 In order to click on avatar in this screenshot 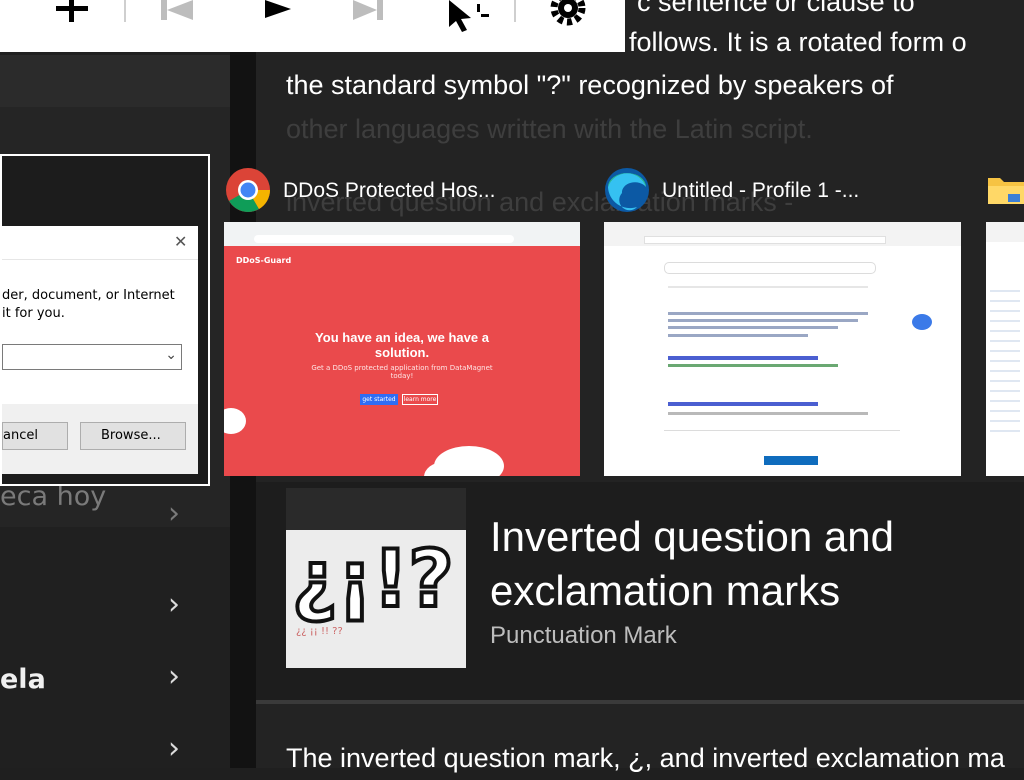, I will do `click(922, 322)`.